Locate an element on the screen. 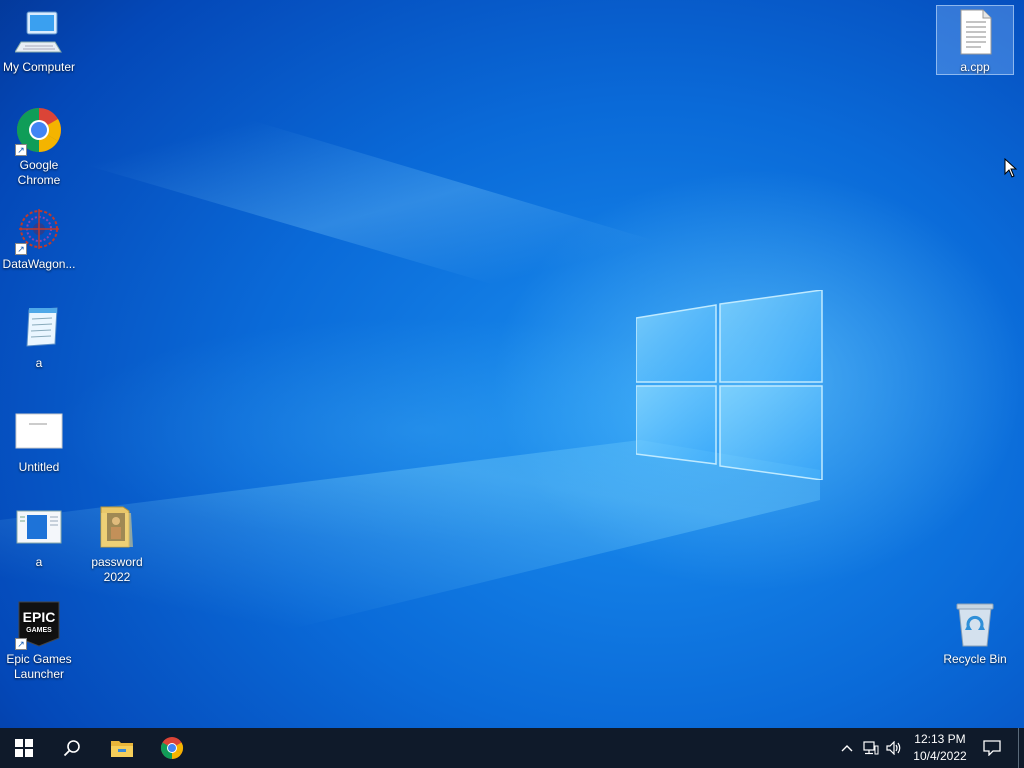 This screenshot has width=1024, height=768. notepad-icon is located at coordinates (39, 328).